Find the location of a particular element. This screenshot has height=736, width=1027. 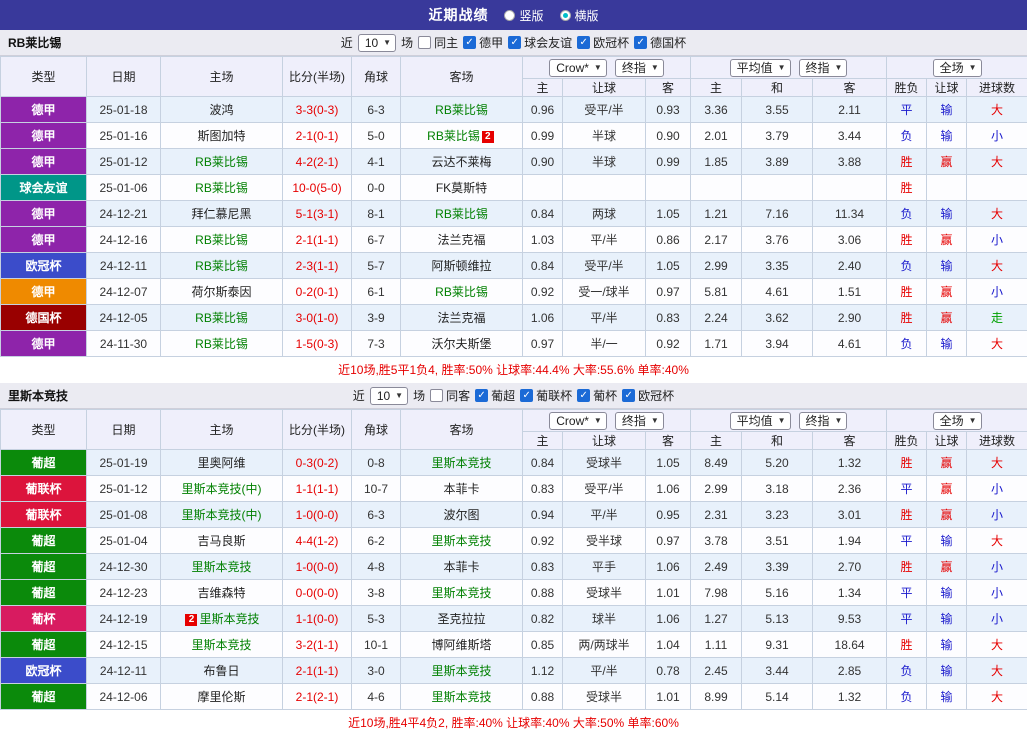

match-score: 1-1(0-0) is located at coordinates (317, 619).